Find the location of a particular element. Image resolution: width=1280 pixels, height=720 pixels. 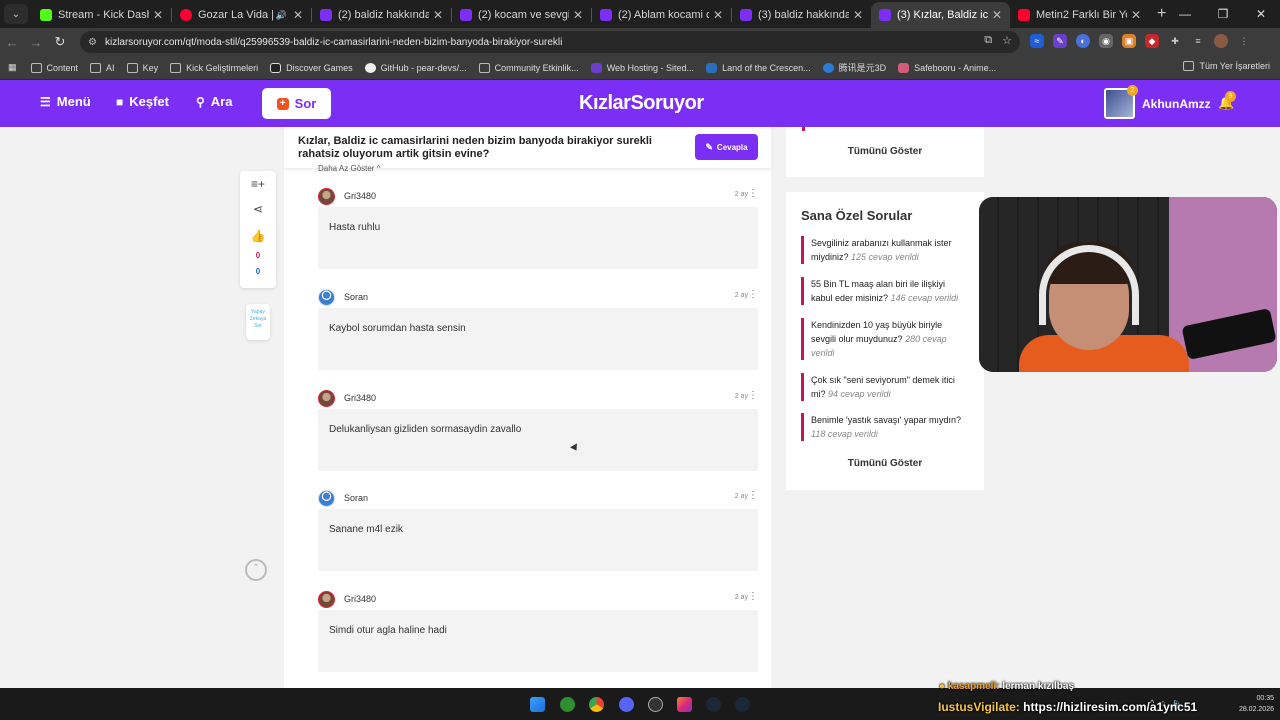

browser-tab: (2) kocam ve sevgilim hak✕ is located at coordinates (521, 15).